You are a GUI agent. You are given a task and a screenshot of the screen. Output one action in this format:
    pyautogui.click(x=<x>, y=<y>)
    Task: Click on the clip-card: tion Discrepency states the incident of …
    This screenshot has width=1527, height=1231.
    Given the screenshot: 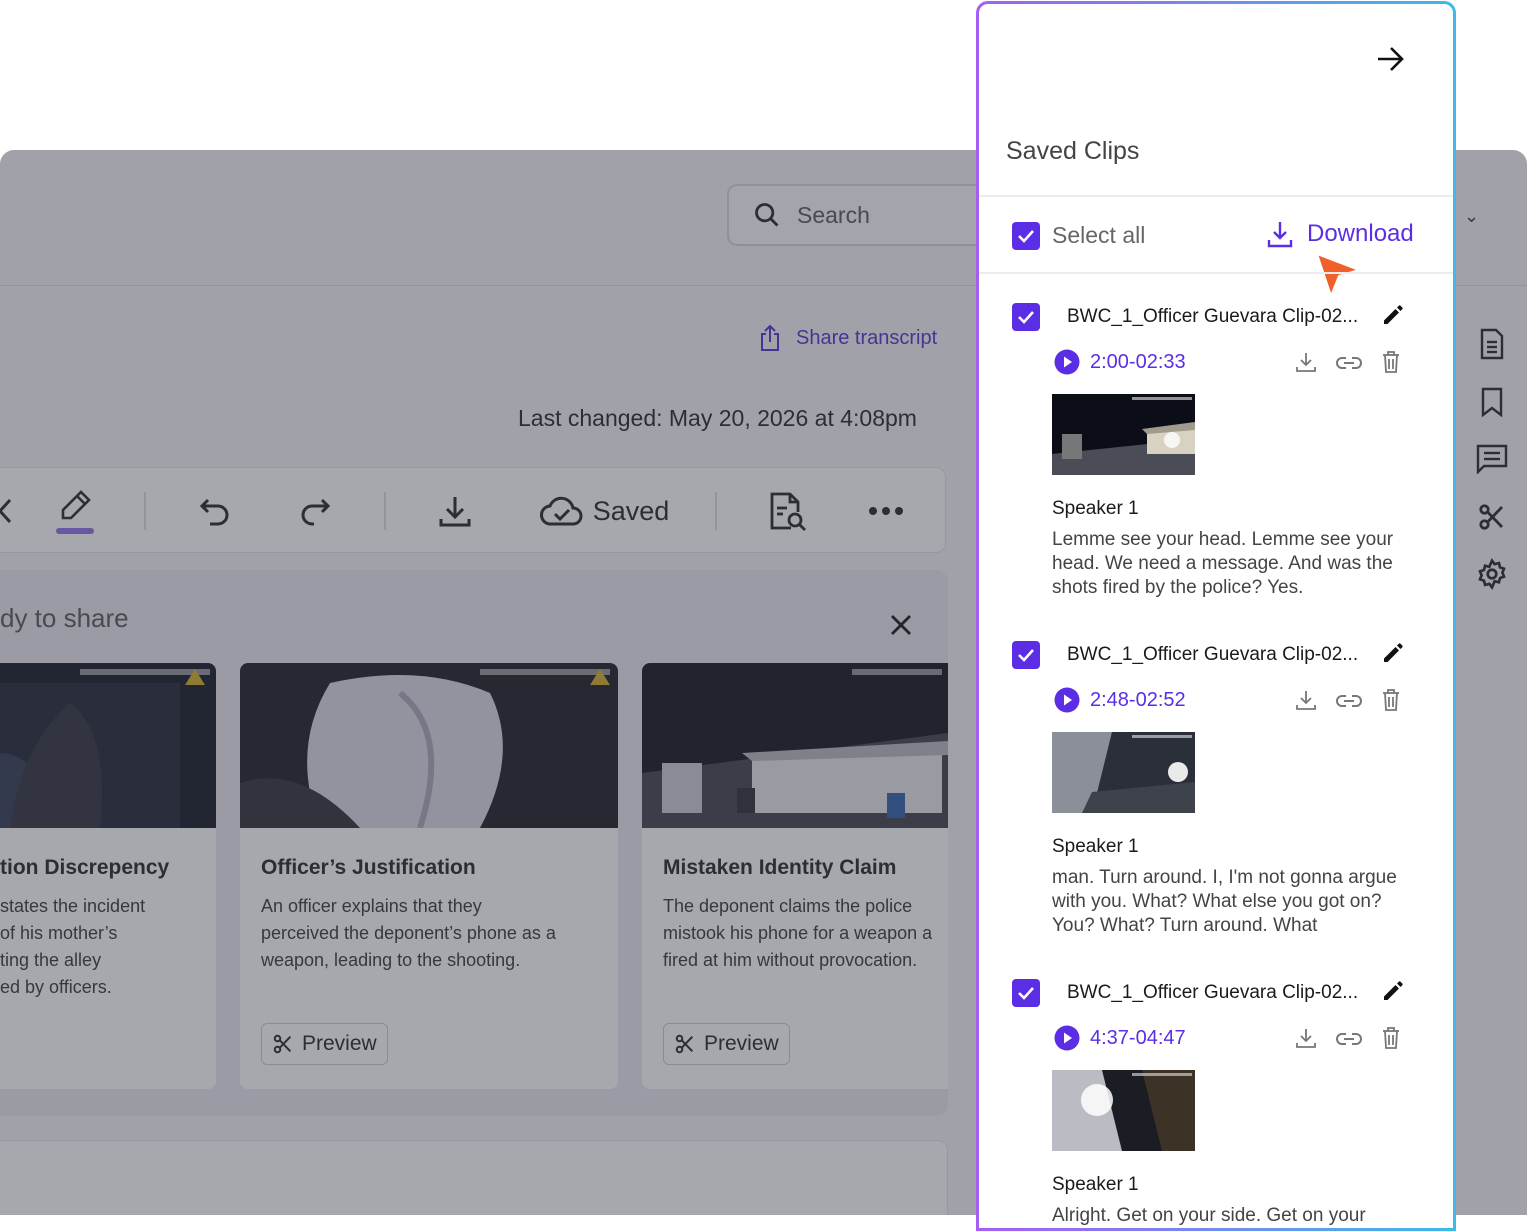 What is the action you would take?
    pyautogui.click(x=108, y=876)
    